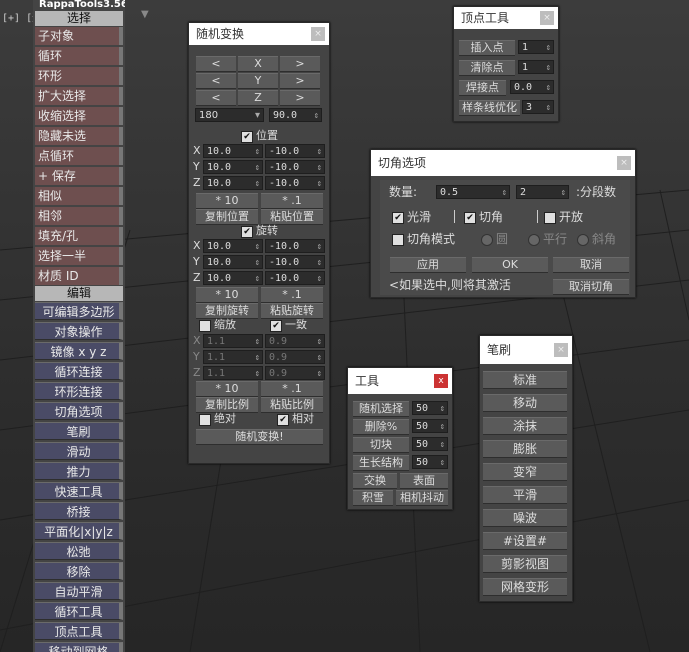 The height and width of the screenshot is (652, 689). What do you see at coordinates (216, 64) in the screenshot?
I see `pos-x-minus-button: <` at bounding box center [216, 64].